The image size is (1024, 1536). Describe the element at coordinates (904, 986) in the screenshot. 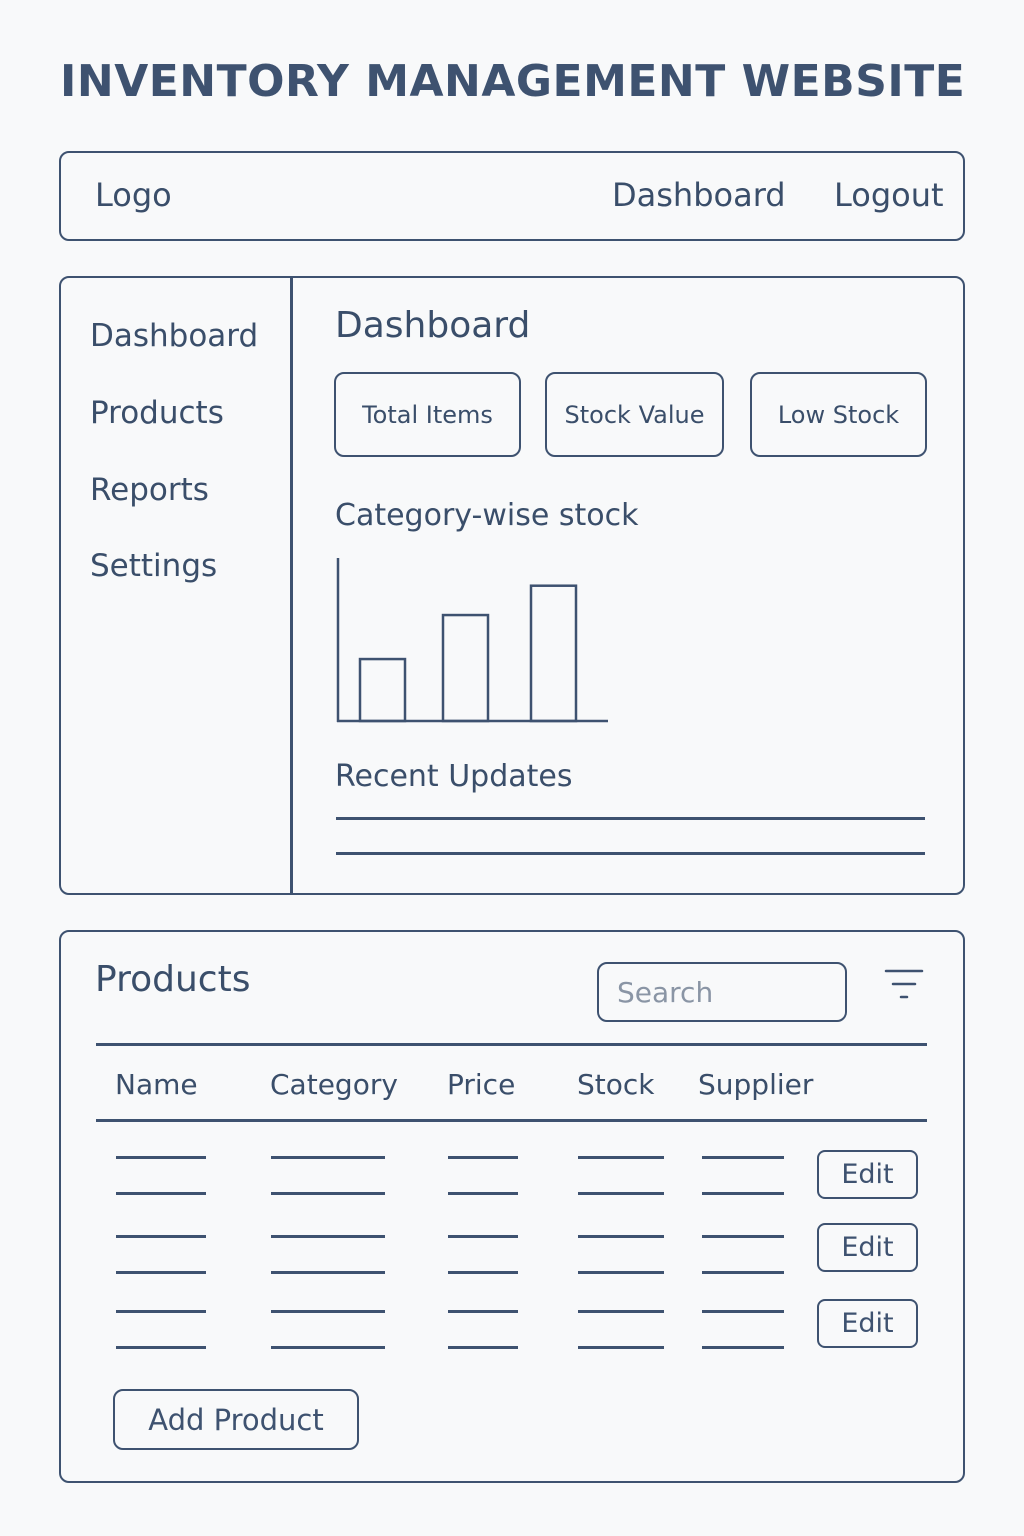

I see `filter-icon` at that location.